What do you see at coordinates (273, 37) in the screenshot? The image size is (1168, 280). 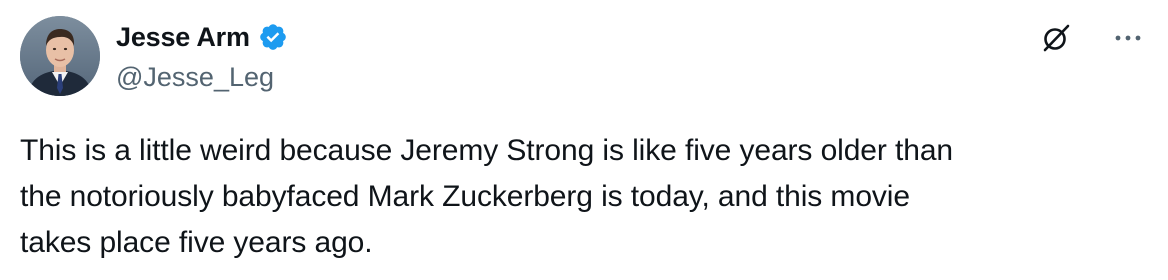 I see `verified-badge-icon` at bounding box center [273, 37].